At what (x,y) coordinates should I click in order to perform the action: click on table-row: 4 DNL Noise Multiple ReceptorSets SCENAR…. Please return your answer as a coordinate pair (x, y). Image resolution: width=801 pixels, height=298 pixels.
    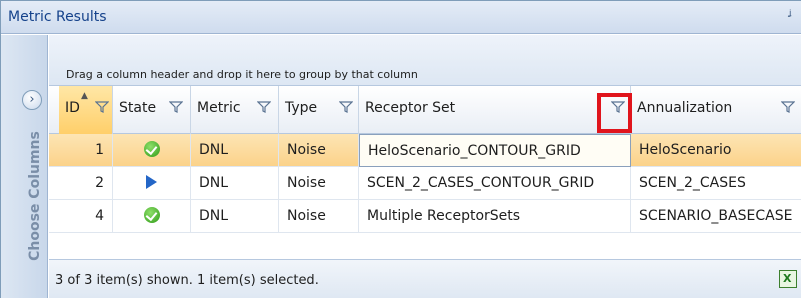
    Looking at the image, I should click on (425, 216).